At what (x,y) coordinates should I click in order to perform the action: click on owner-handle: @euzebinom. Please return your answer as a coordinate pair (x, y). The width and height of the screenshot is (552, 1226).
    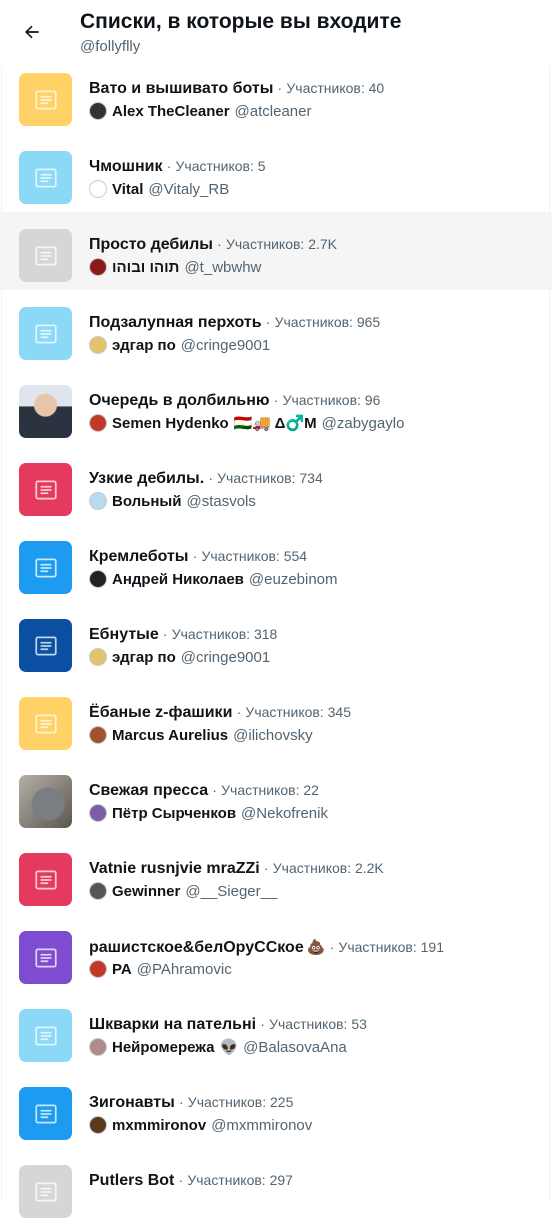
    Looking at the image, I should click on (293, 579).